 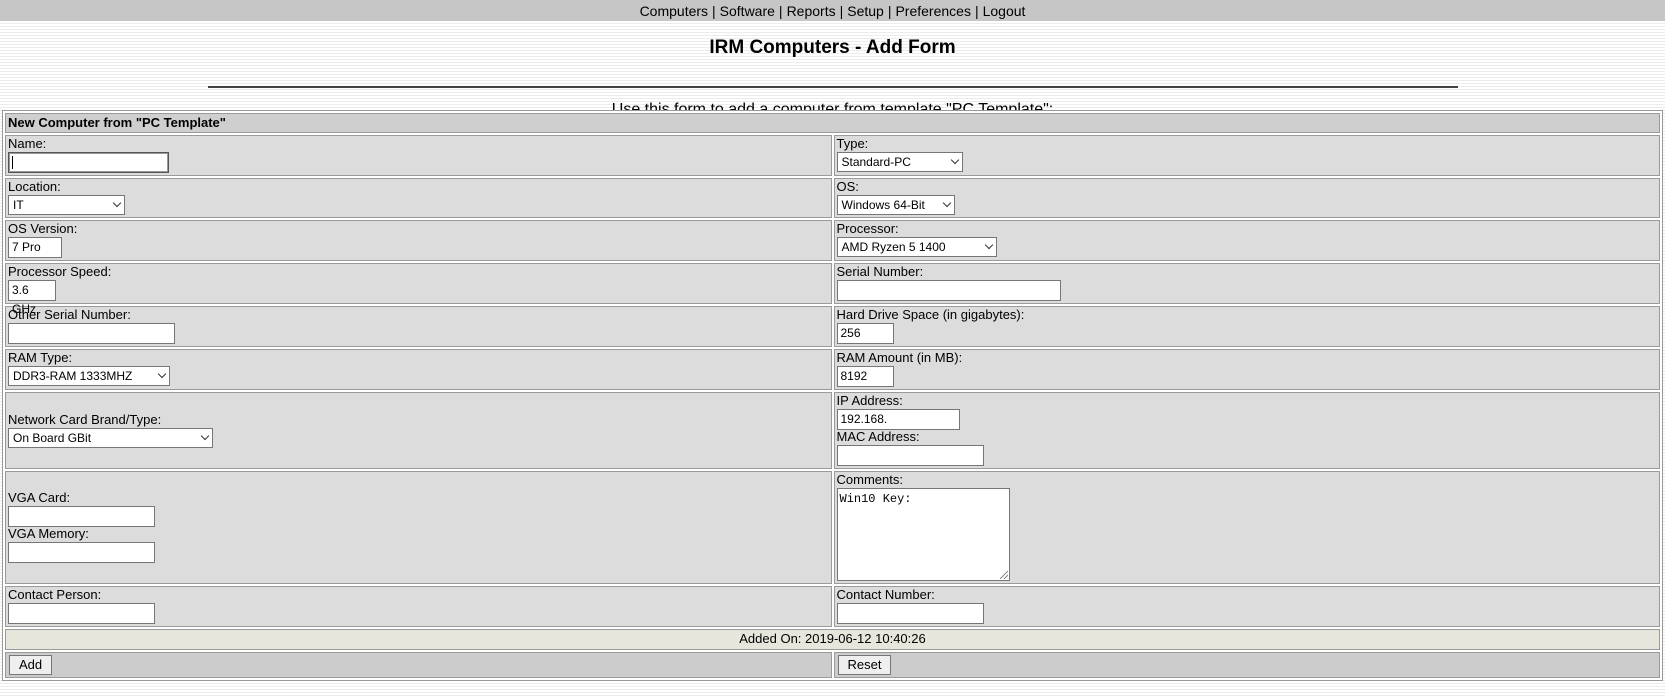 I want to click on name-label: Name:, so click(x=27, y=143).